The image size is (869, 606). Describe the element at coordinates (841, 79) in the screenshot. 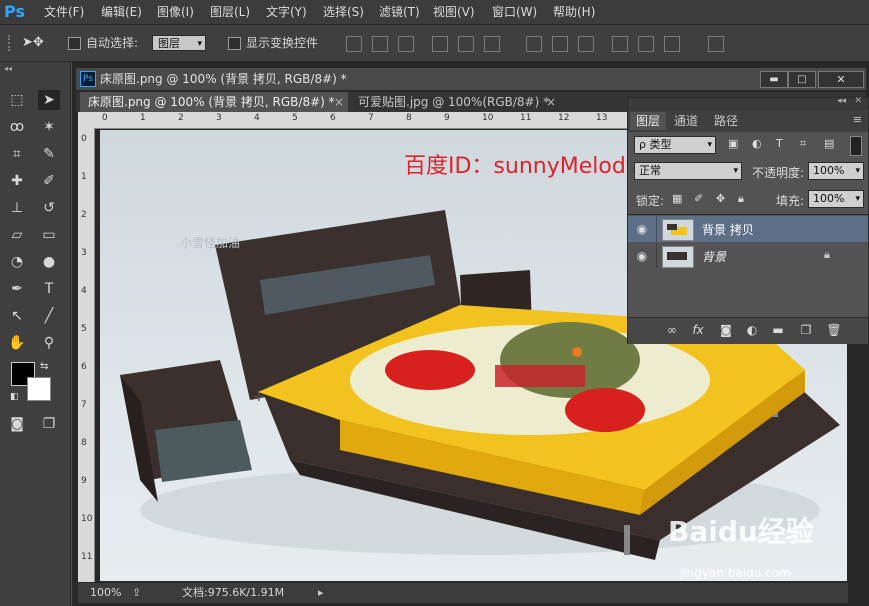

I see `close-window-button: ✕` at that location.